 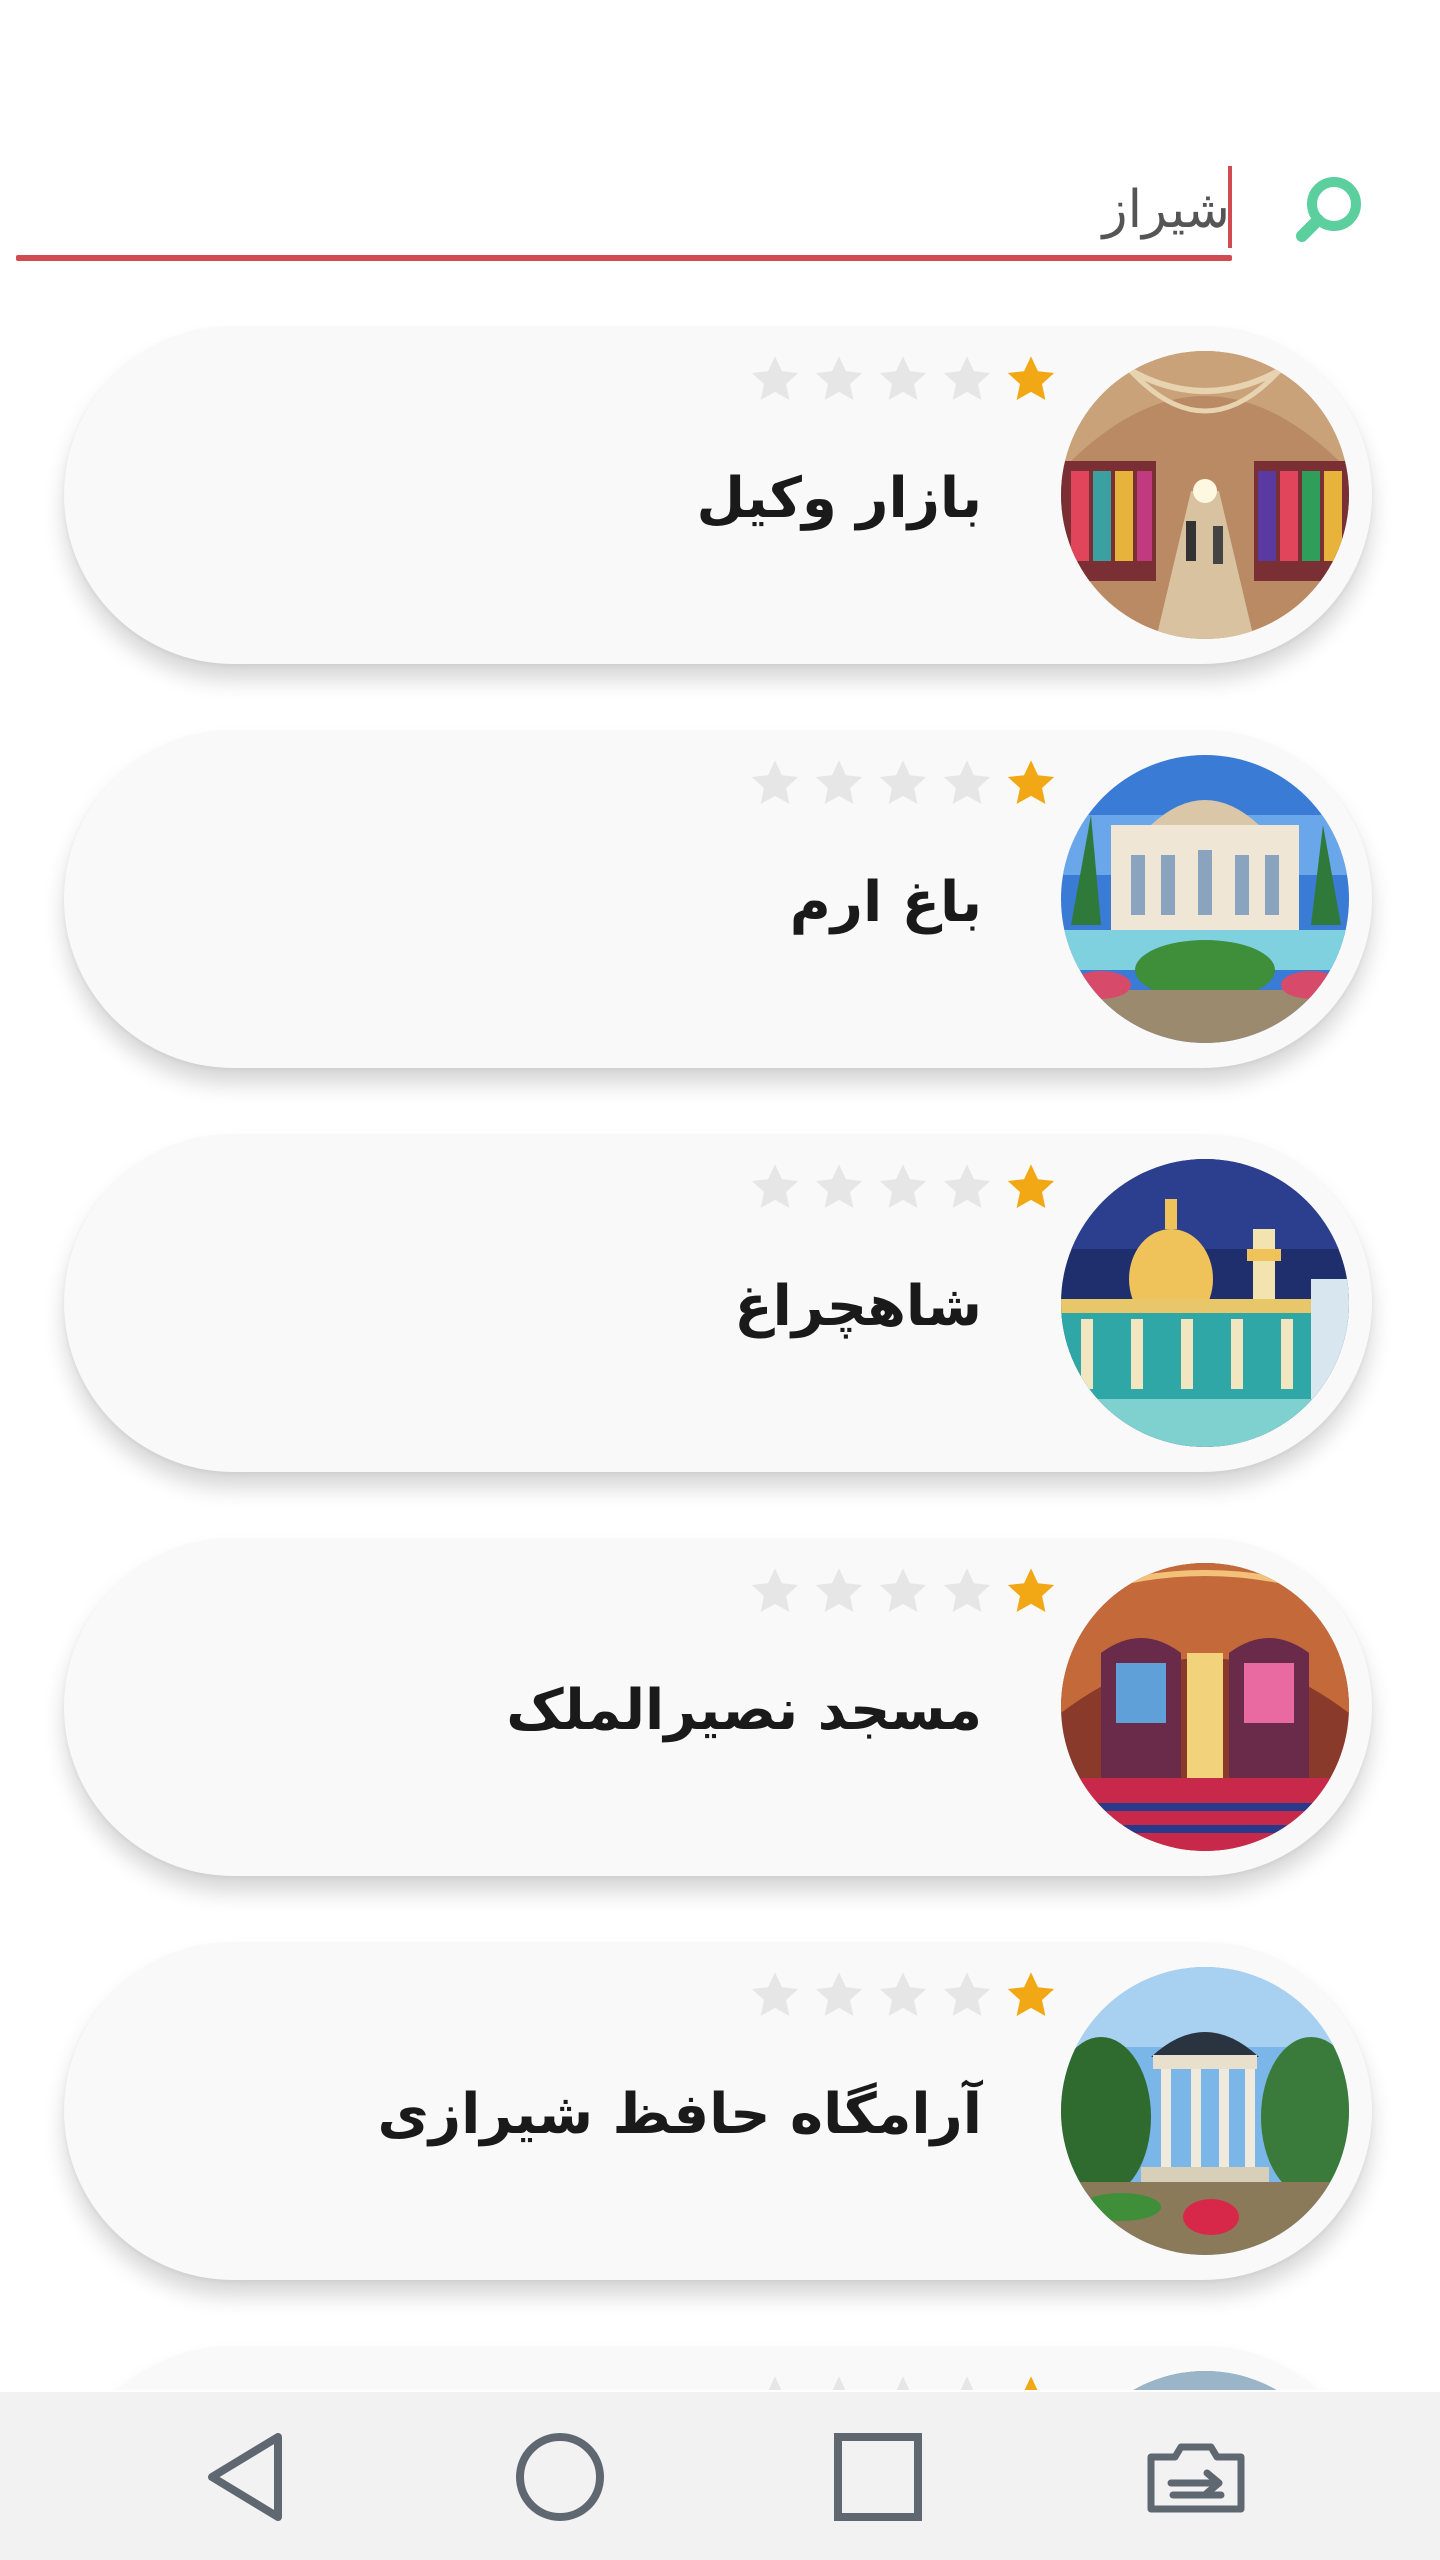 What do you see at coordinates (718, 1303) in the screenshot?
I see `place-card: شاهچراغ` at bounding box center [718, 1303].